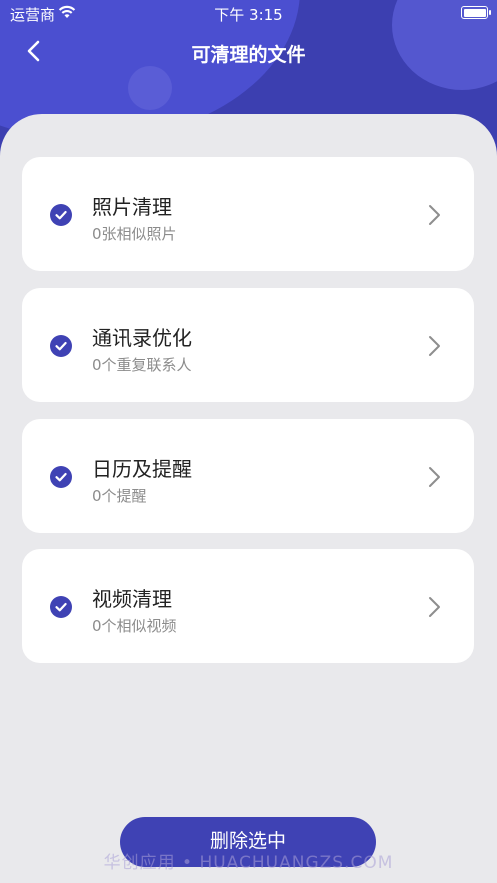  What do you see at coordinates (134, 626) in the screenshot?
I see `item-subtitle: 0个相似视频` at bounding box center [134, 626].